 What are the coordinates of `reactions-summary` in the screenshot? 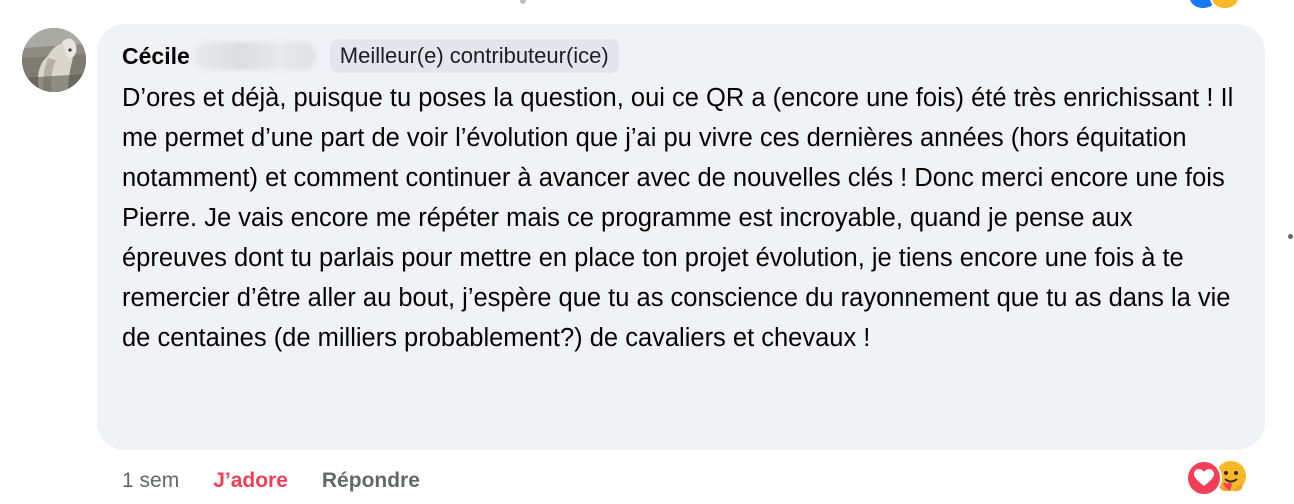 It's located at (1226, 478).